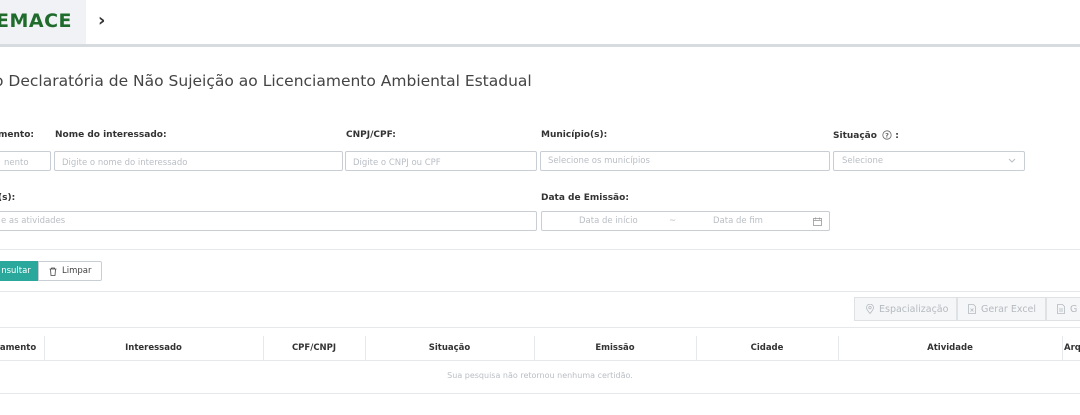 The image size is (1080, 415). Describe the element at coordinates (870, 309) in the screenshot. I see `location-pin-icon` at that location.